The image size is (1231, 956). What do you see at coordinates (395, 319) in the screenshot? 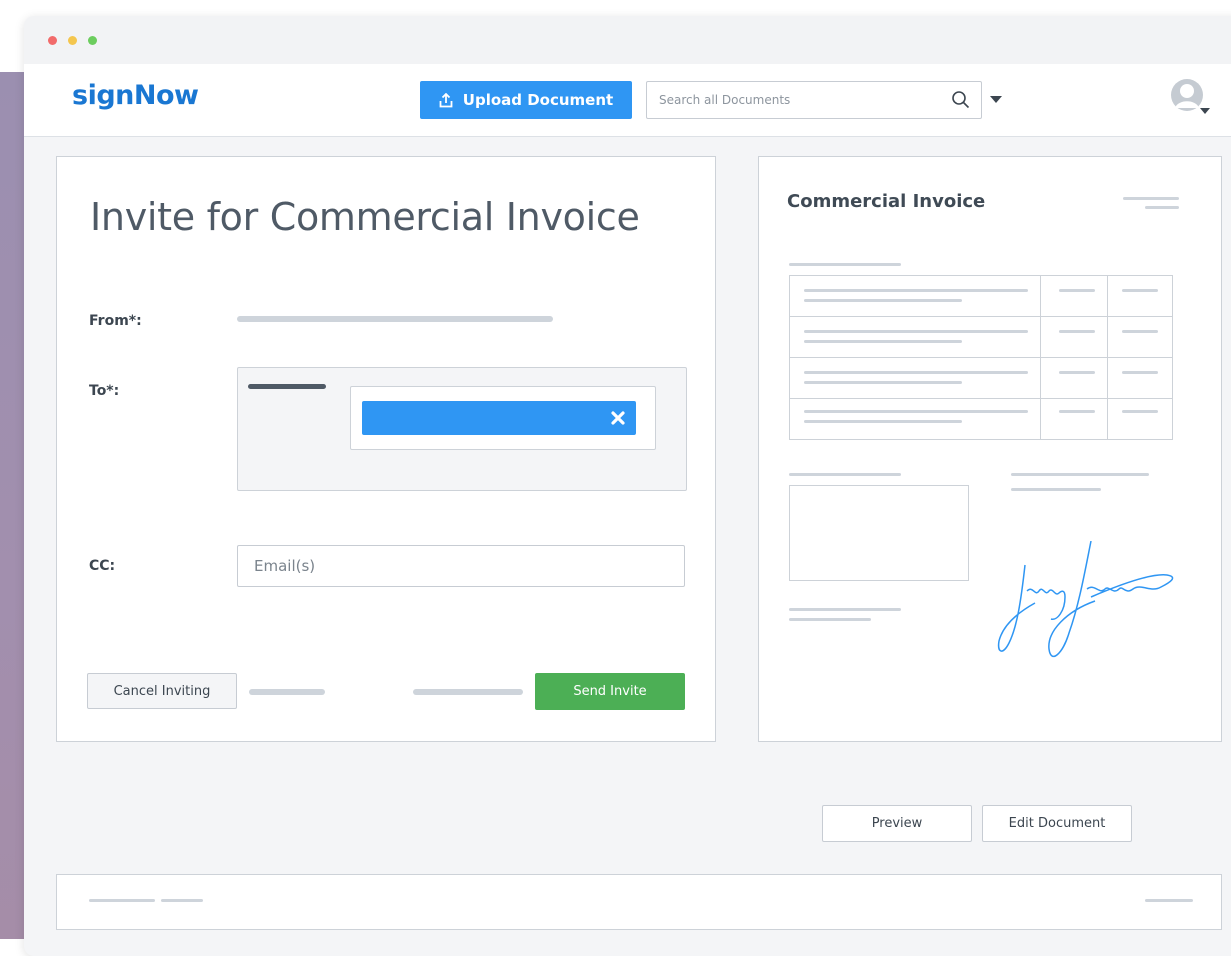
I see `from-value-placeholder` at bounding box center [395, 319].